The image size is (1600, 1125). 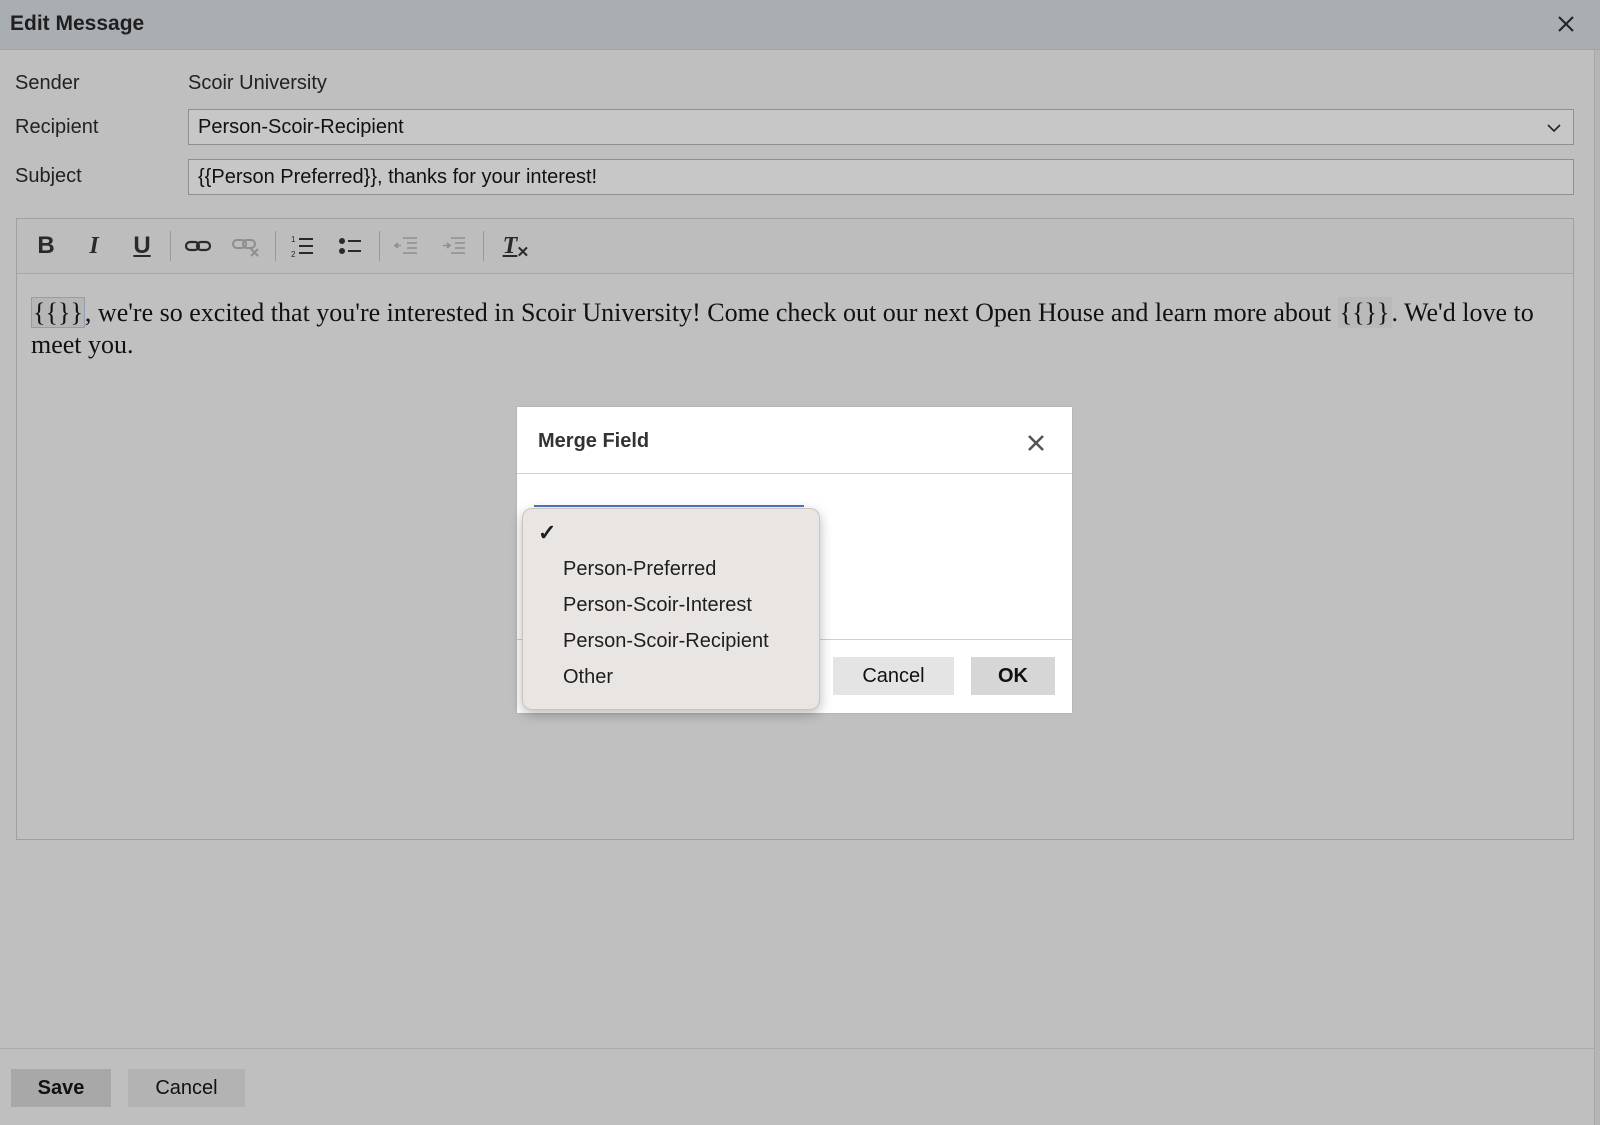 I want to click on window-close-button, so click(x=1566, y=24).